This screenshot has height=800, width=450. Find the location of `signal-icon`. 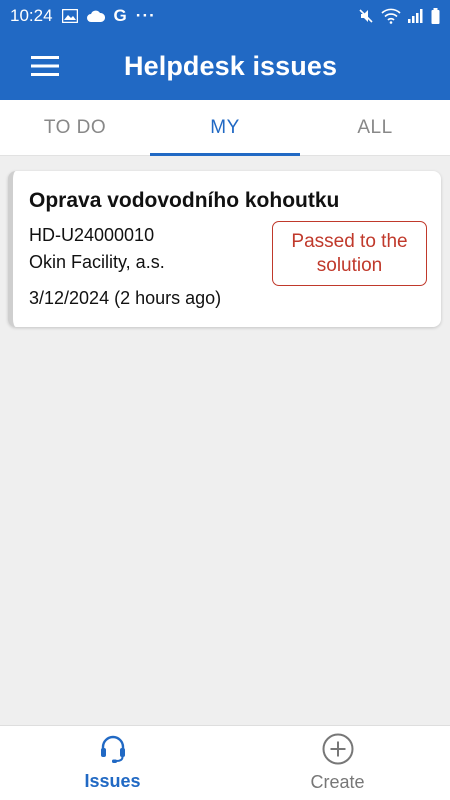

signal-icon is located at coordinates (416, 16).